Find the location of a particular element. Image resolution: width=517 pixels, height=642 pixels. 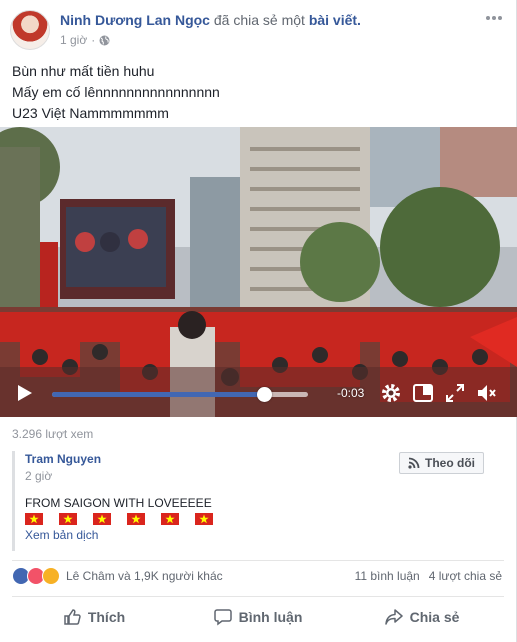

follow-label: Theo dõi is located at coordinates (450, 463).